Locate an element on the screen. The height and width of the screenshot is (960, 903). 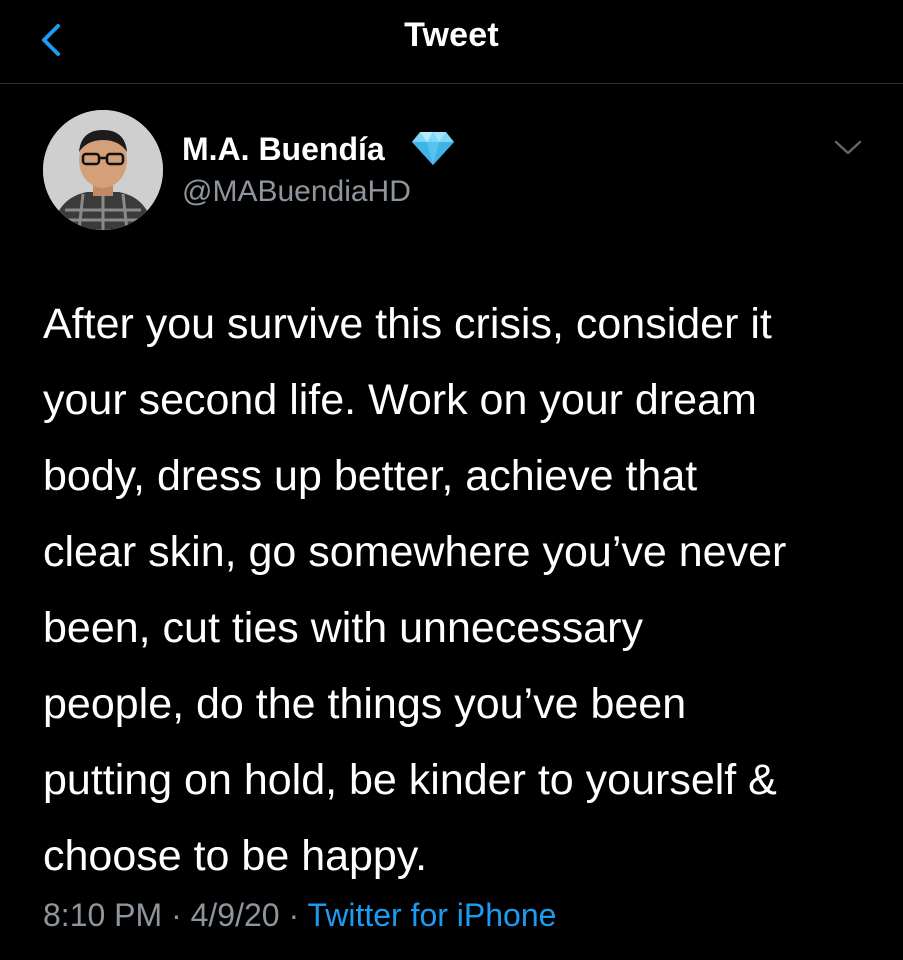
top-bar: Tweet is located at coordinates (451, 42).